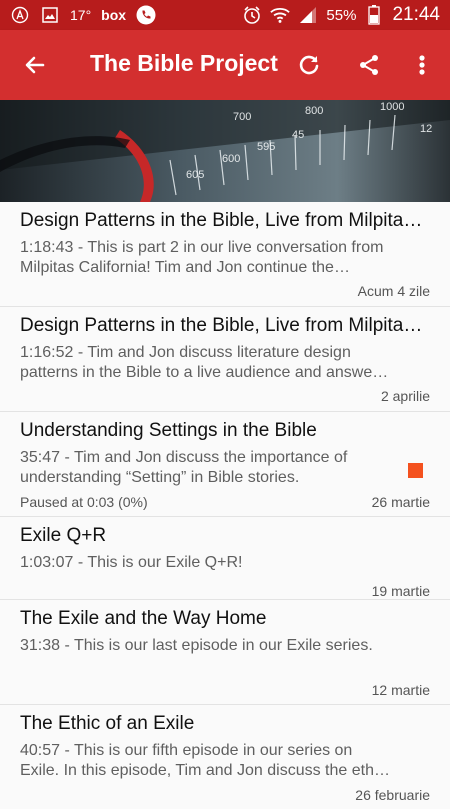 The height and width of the screenshot is (809, 450). Describe the element at coordinates (309, 65) in the screenshot. I see `refresh-icon` at that location.